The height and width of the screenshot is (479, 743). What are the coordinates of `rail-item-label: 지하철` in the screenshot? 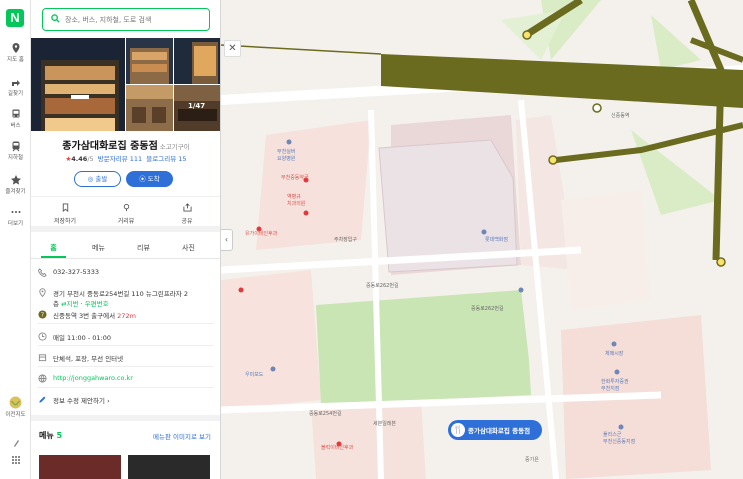 It's located at (15, 158).